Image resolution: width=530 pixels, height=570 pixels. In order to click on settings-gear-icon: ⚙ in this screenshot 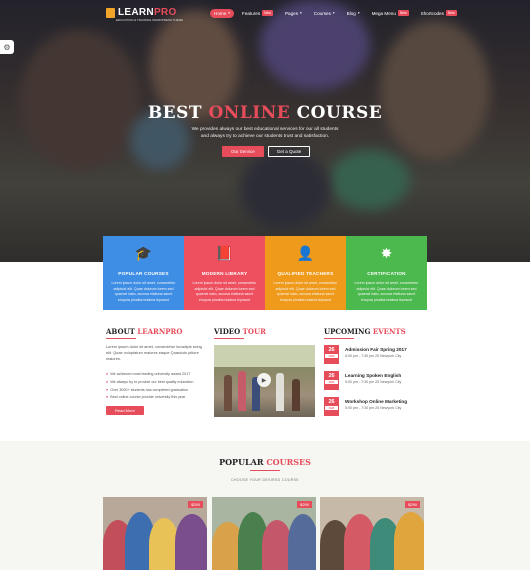, I will do `click(7, 47)`.